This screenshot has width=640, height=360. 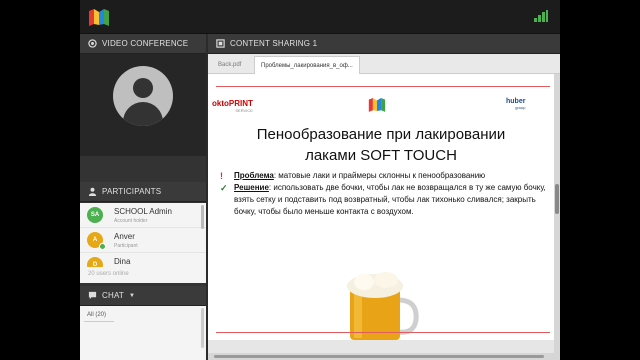 I want to click on participant-row: SA SCHOOL Admin Account holder, so click(x=143, y=215).